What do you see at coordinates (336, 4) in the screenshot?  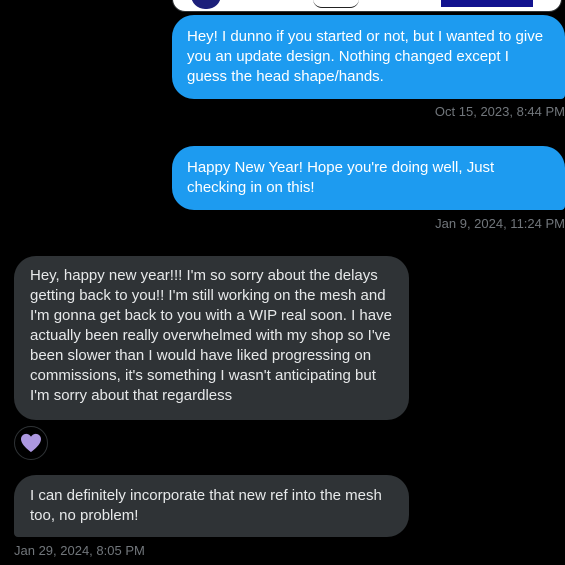 I see `attachment-sketch` at bounding box center [336, 4].